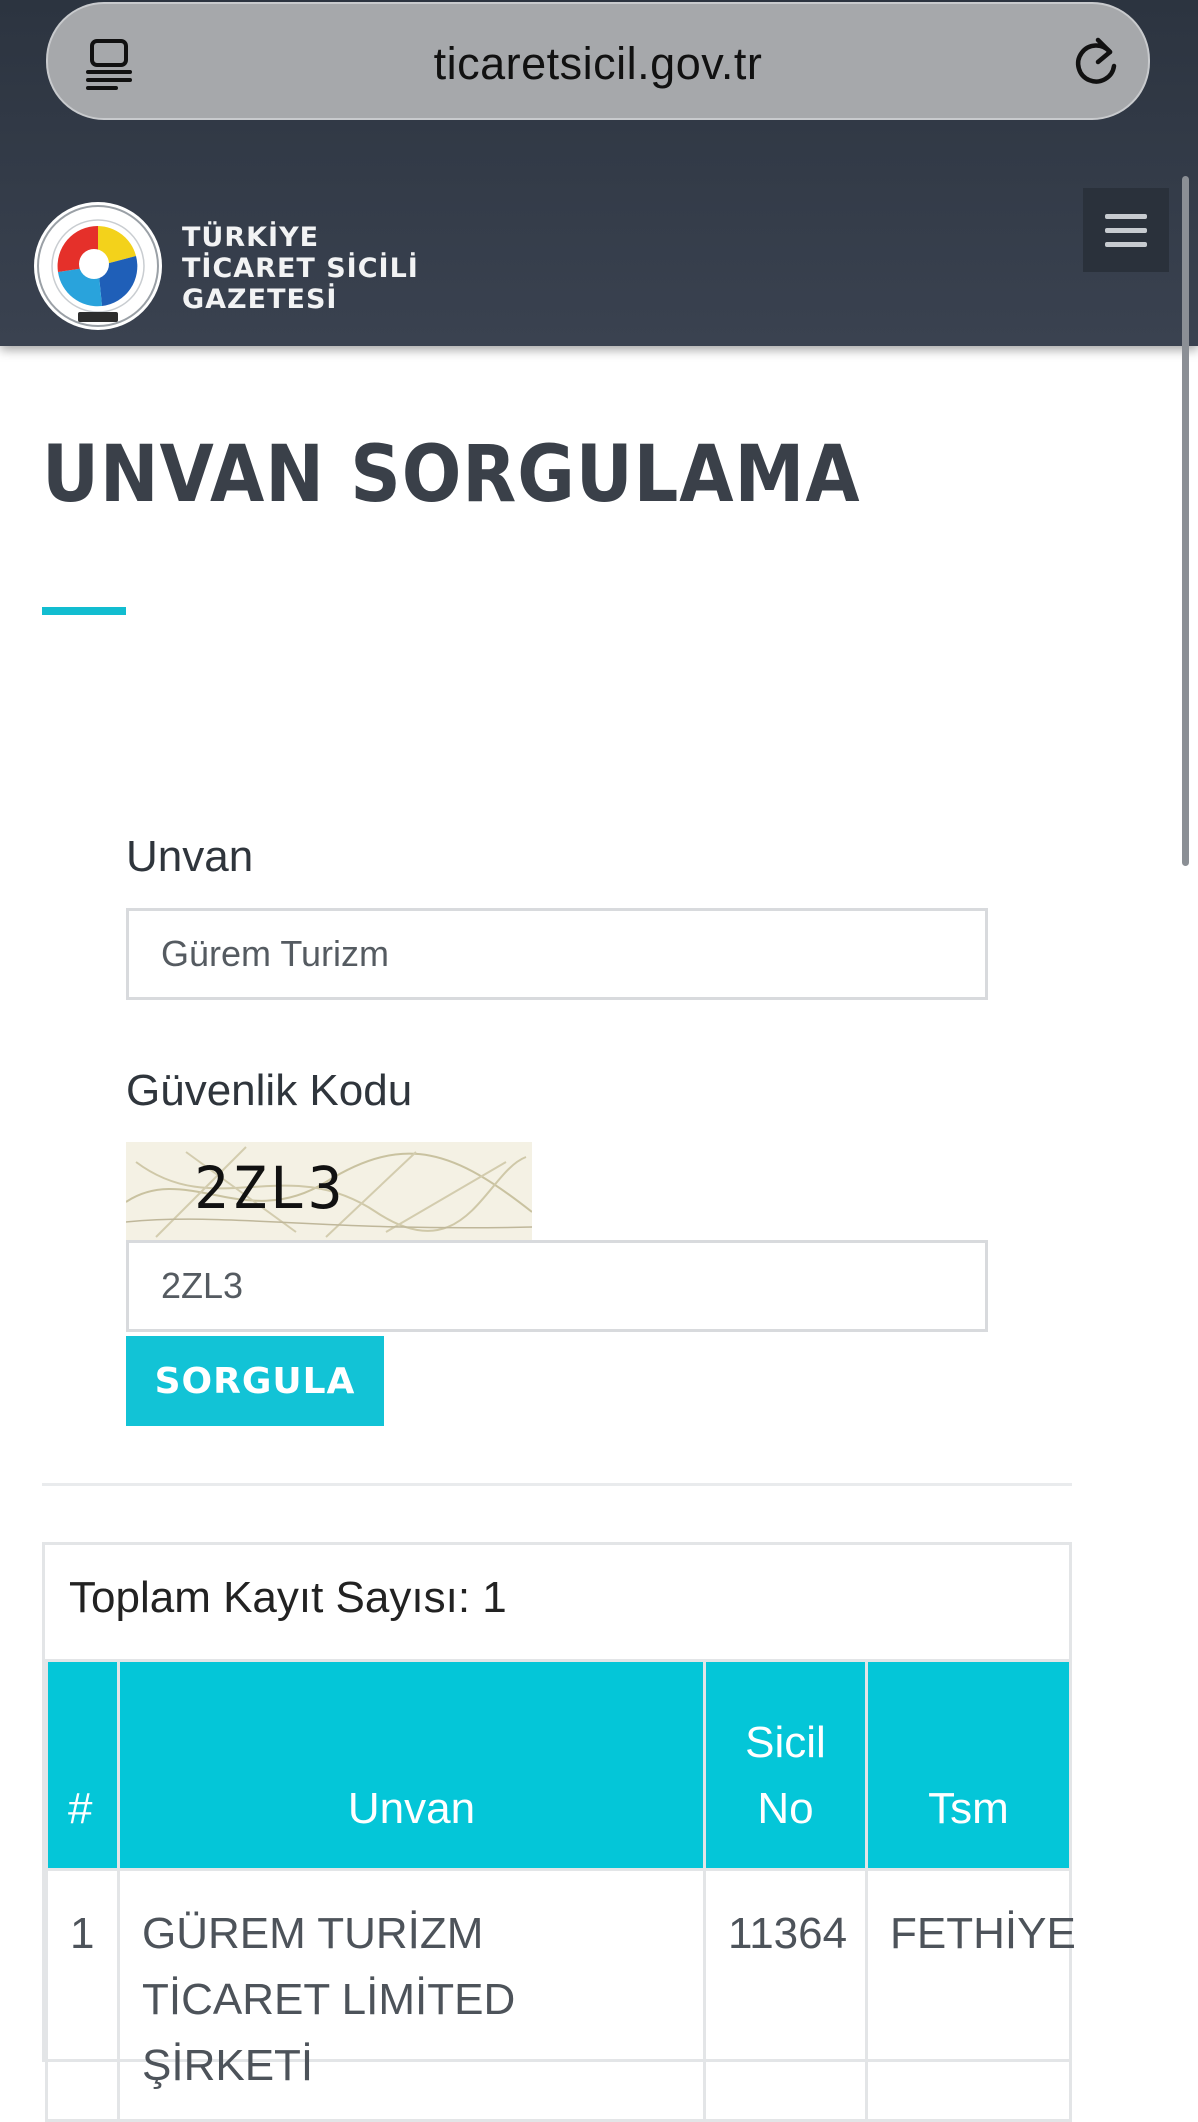 Image resolution: width=1198 pixels, height=2122 pixels. What do you see at coordinates (785, 1995) in the screenshot?
I see `row-sicil-no: 11364` at bounding box center [785, 1995].